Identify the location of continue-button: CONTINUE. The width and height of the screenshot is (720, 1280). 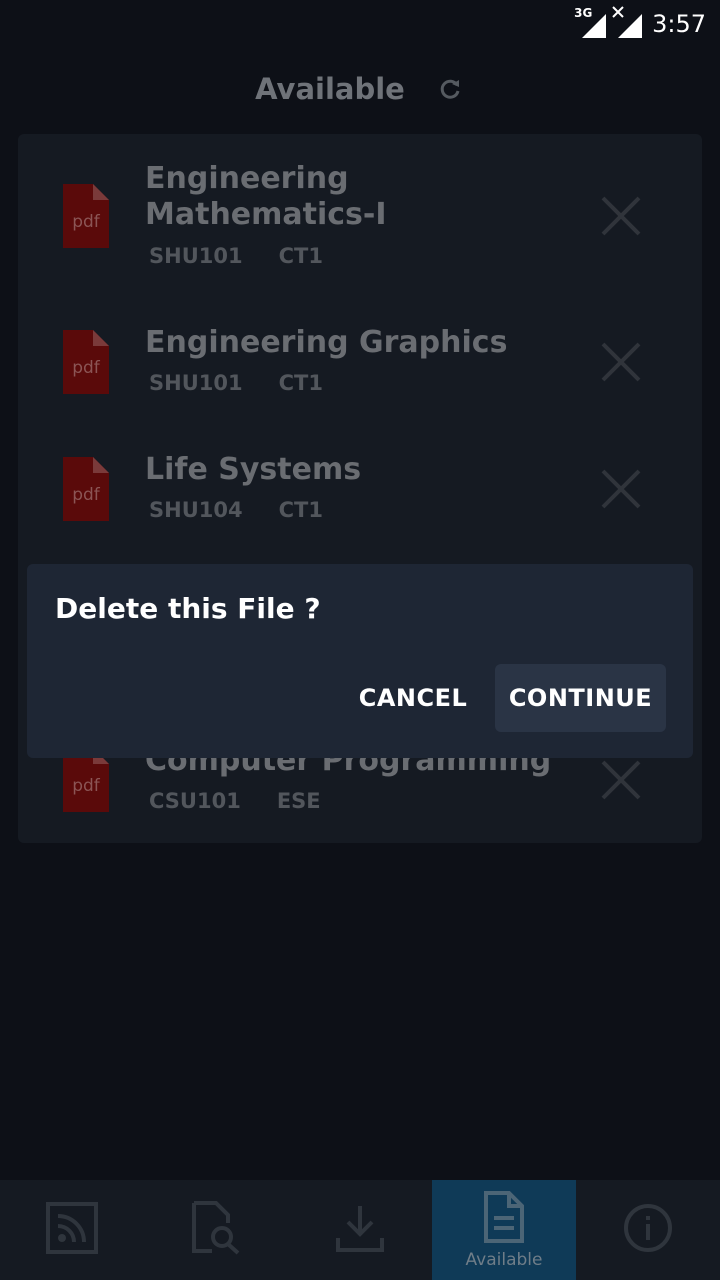
(580, 698).